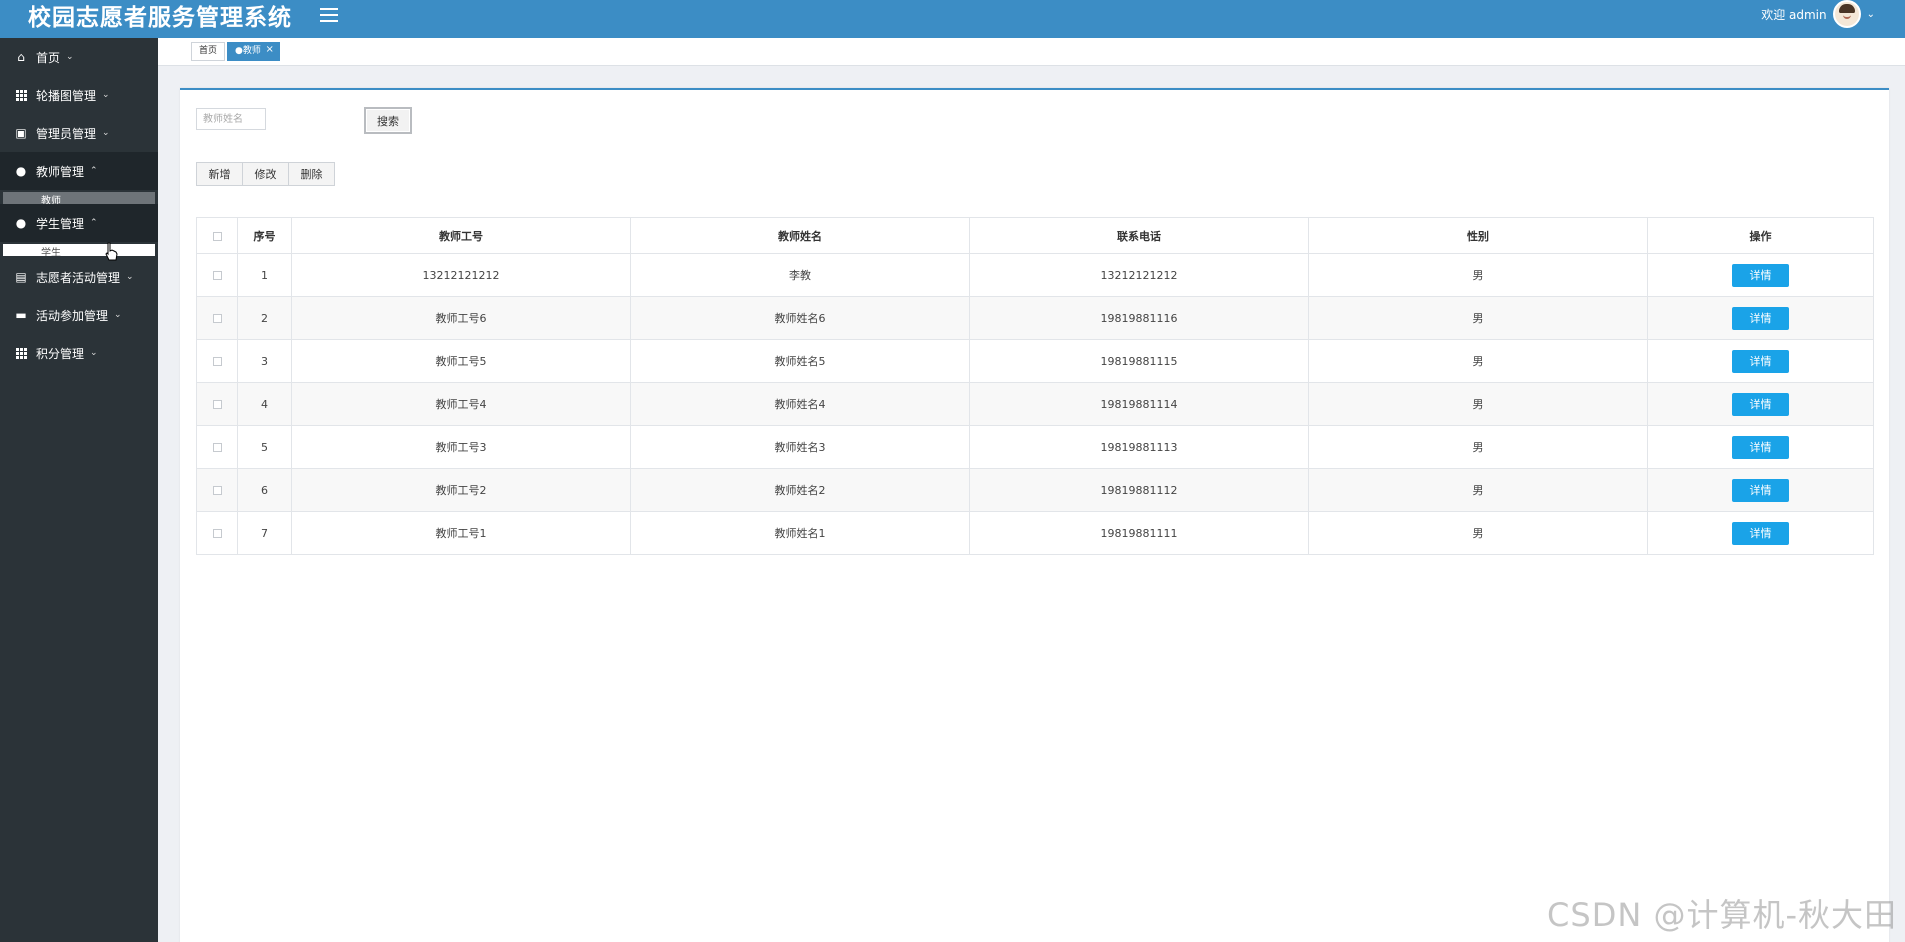 The width and height of the screenshot is (1905, 942). What do you see at coordinates (1139, 235) in the screenshot?
I see `column-header: 联系电话` at bounding box center [1139, 235].